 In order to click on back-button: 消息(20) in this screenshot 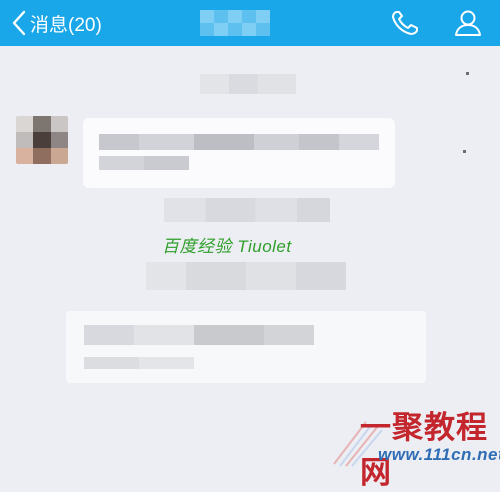, I will do `click(56, 23)`.